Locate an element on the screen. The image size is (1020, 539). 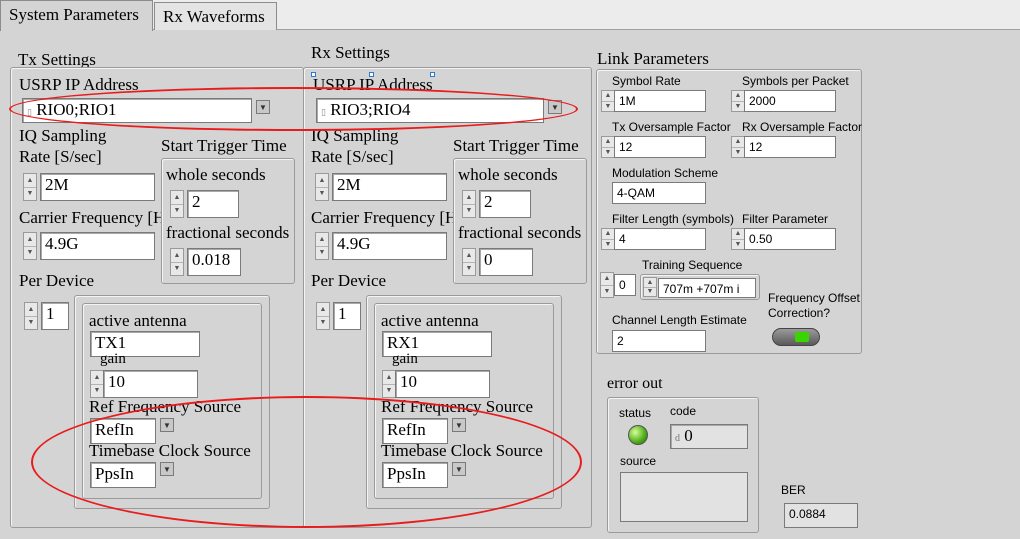
rx-index-field: 1 is located at coordinates (347, 316).